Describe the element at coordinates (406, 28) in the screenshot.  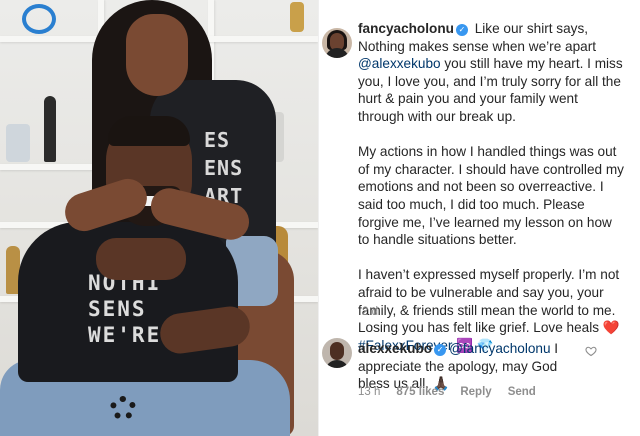
I see `post-author-username: fancyacholonu` at that location.